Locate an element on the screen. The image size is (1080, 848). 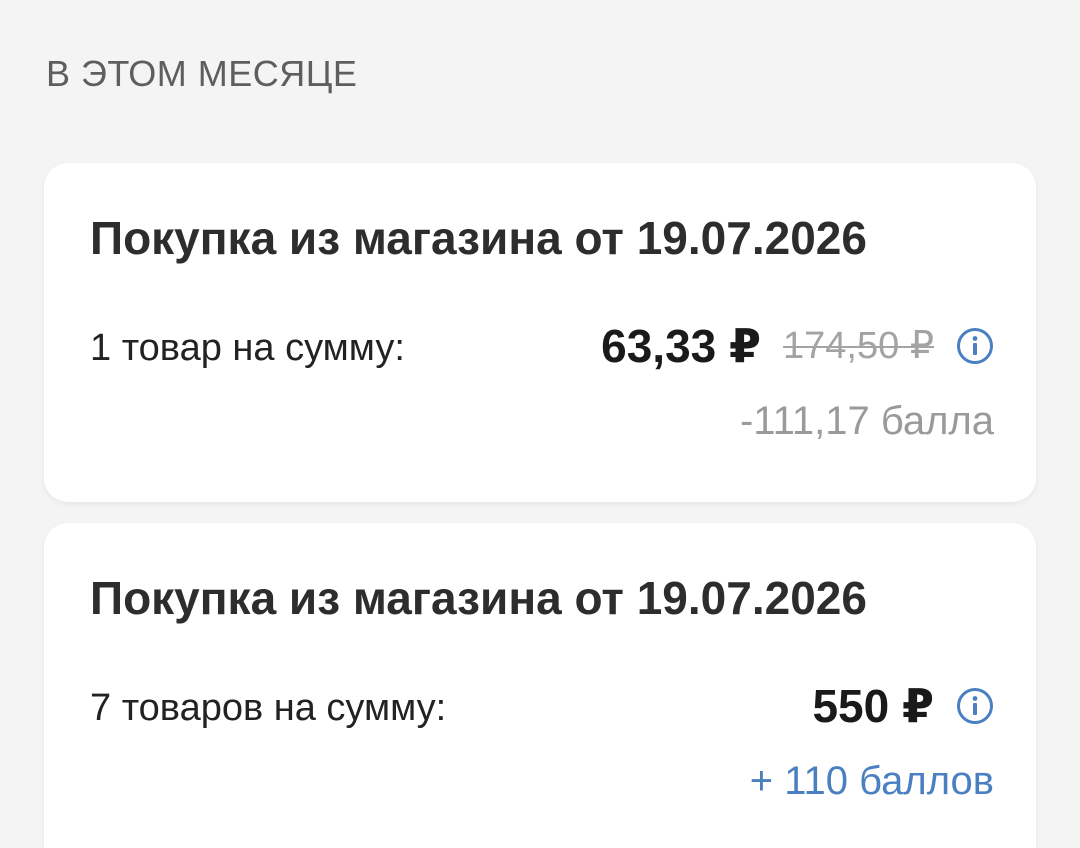
purchase-price: 550 ₽ is located at coordinates (873, 706).